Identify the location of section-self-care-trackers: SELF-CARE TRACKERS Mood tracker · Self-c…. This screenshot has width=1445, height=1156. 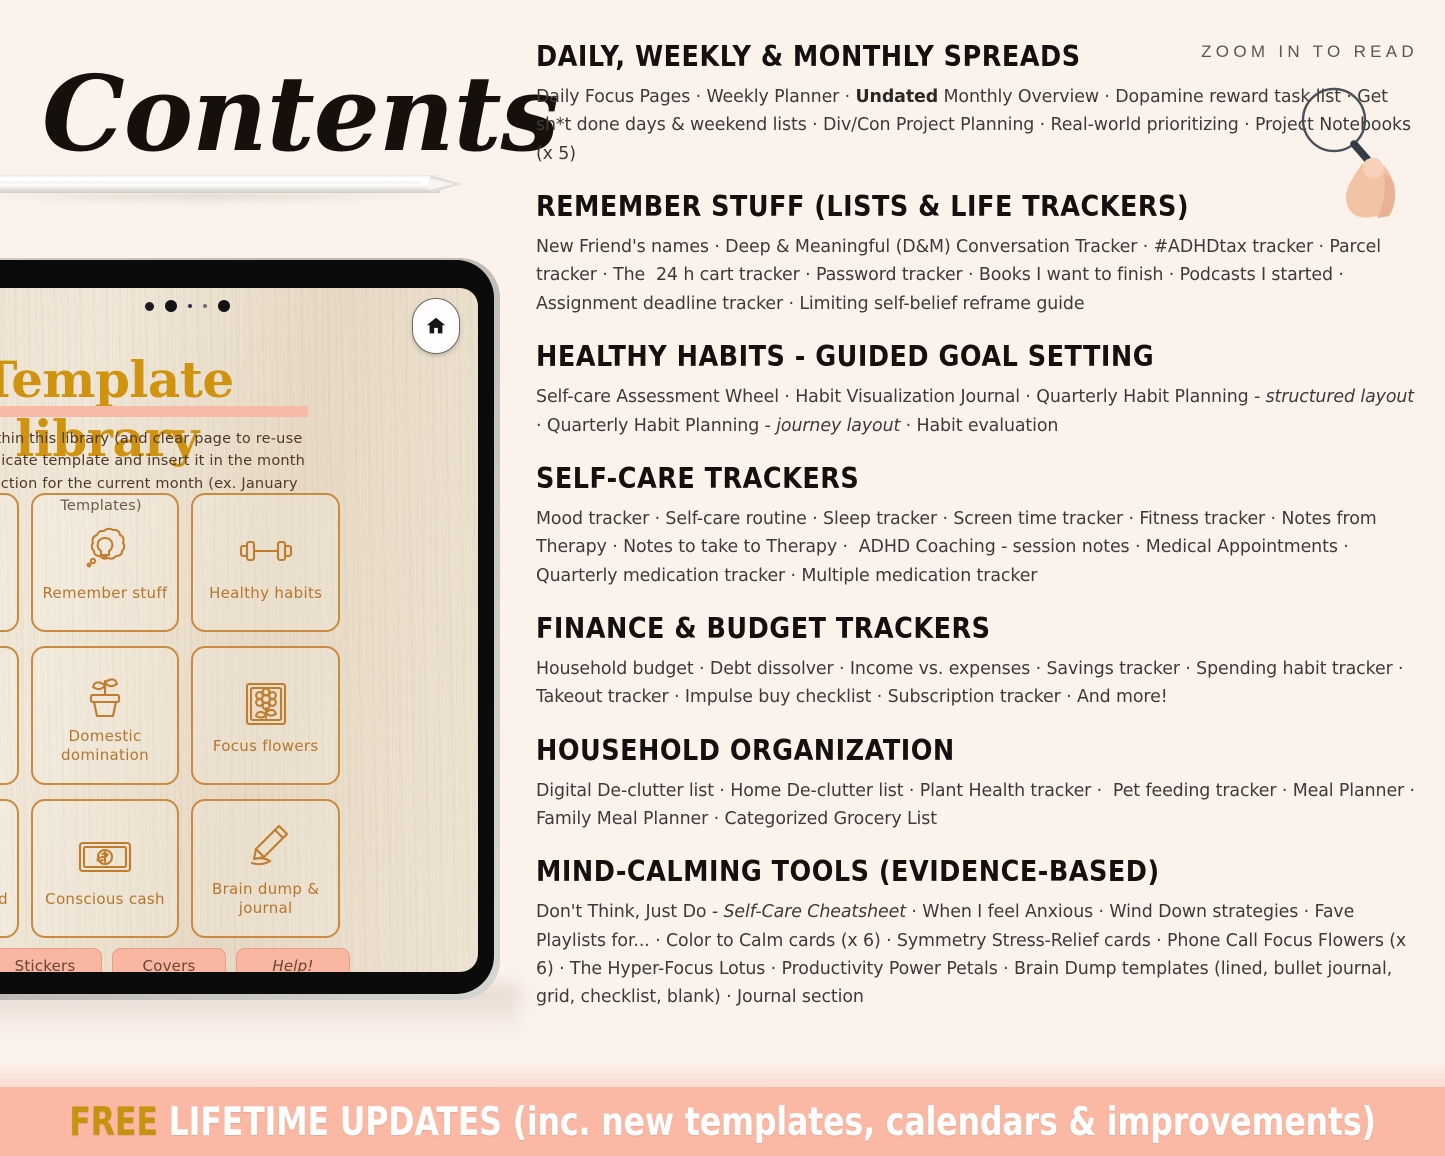
(978, 526).